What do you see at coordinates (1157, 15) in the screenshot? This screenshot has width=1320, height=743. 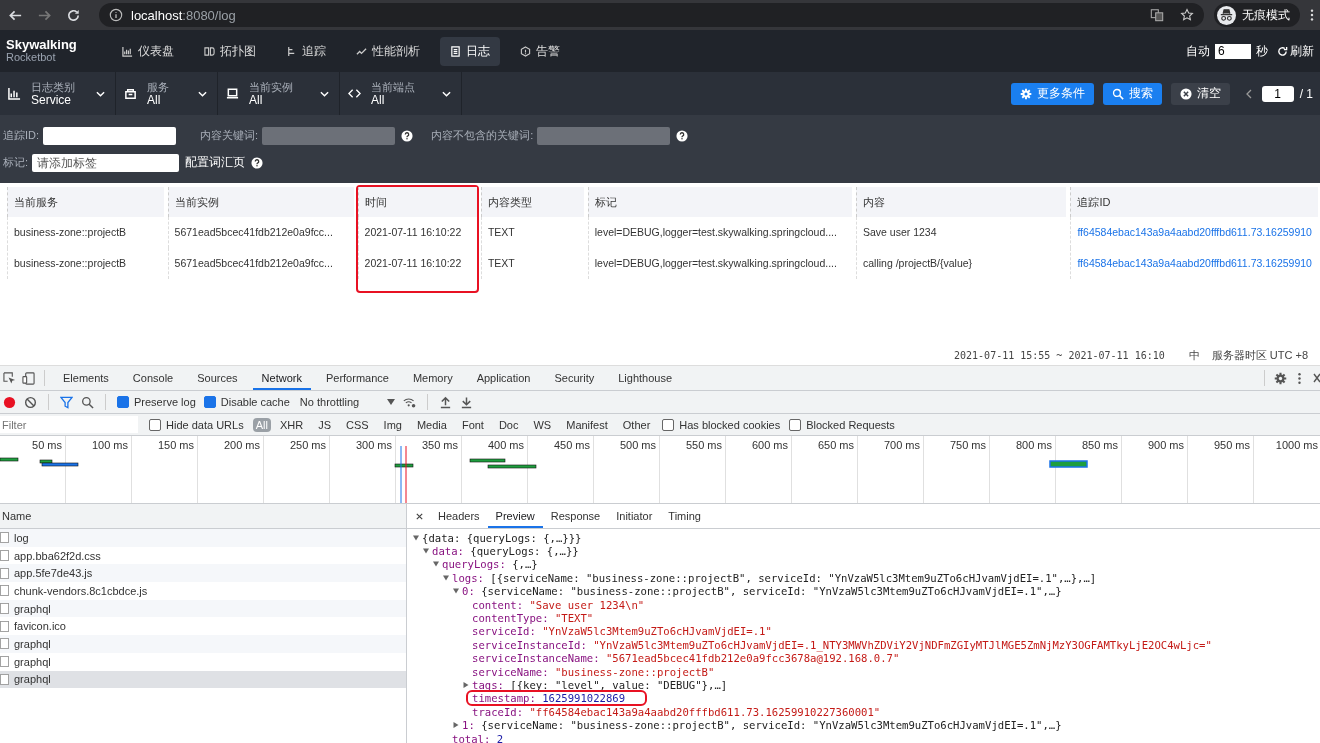 I see `translate-icon` at bounding box center [1157, 15].